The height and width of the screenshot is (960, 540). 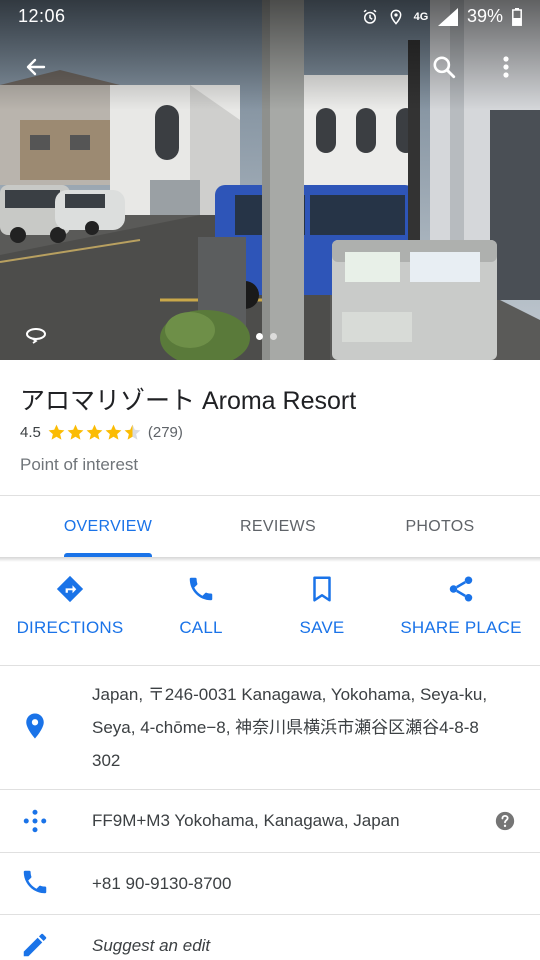 What do you see at coordinates (188, 401) in the screenshot?
I see `place-name: アロマリゾート Aroma Resort` at bounding box center [188, 401].